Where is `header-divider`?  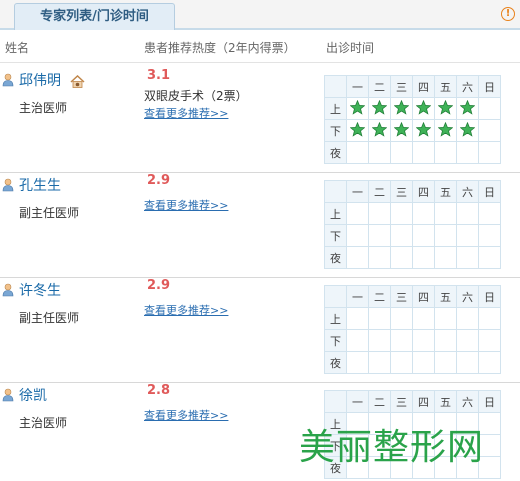
header-divider is located at coordinates (260, 62).